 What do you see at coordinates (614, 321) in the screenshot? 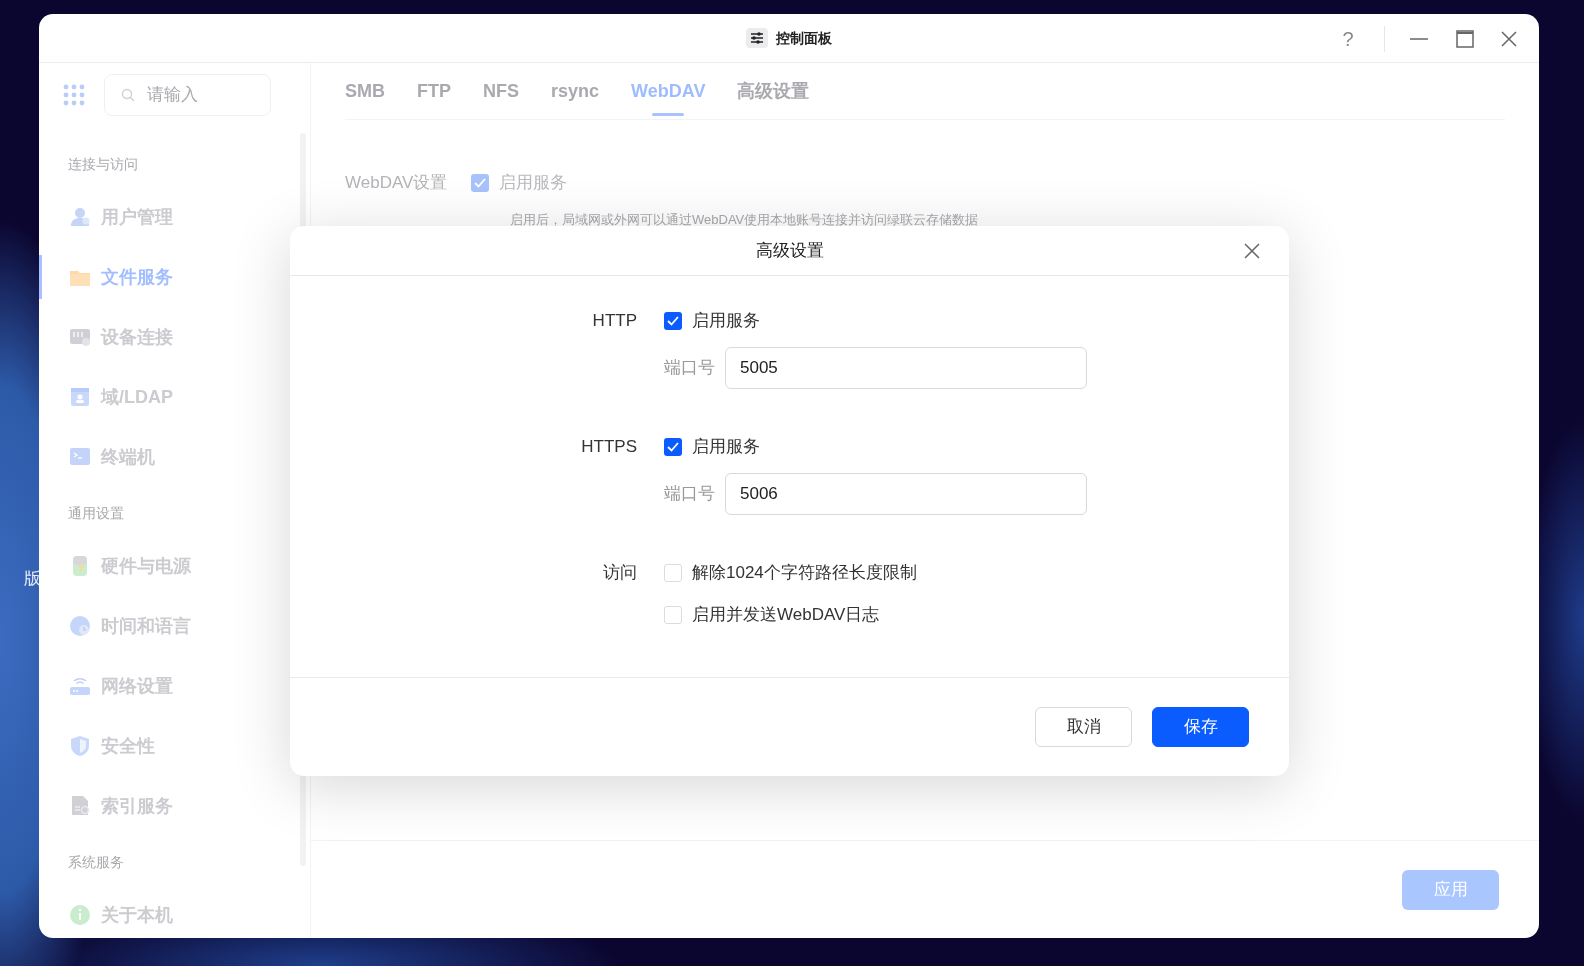
I see `section-label: HTTP` at bounding box center [614, 321].